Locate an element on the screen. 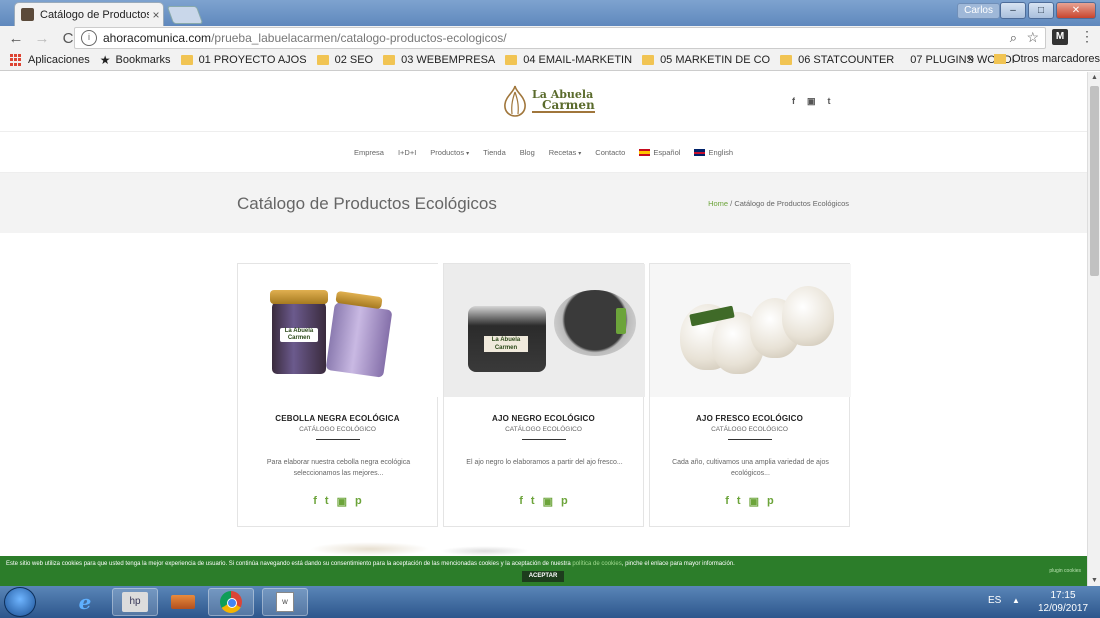  hp-app-icon: hp is located at coordinates (135, 602).